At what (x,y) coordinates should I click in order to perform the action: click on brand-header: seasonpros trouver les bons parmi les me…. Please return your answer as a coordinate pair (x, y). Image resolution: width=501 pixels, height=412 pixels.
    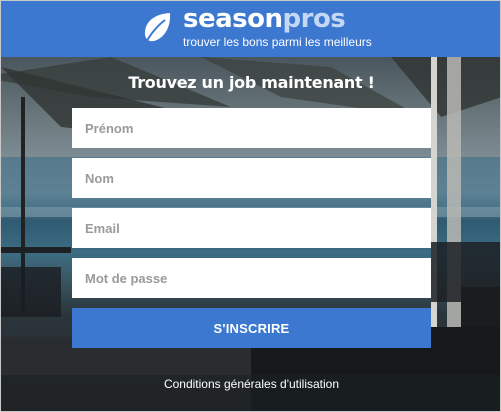
    Looking at the image, I should click on (250, 29).